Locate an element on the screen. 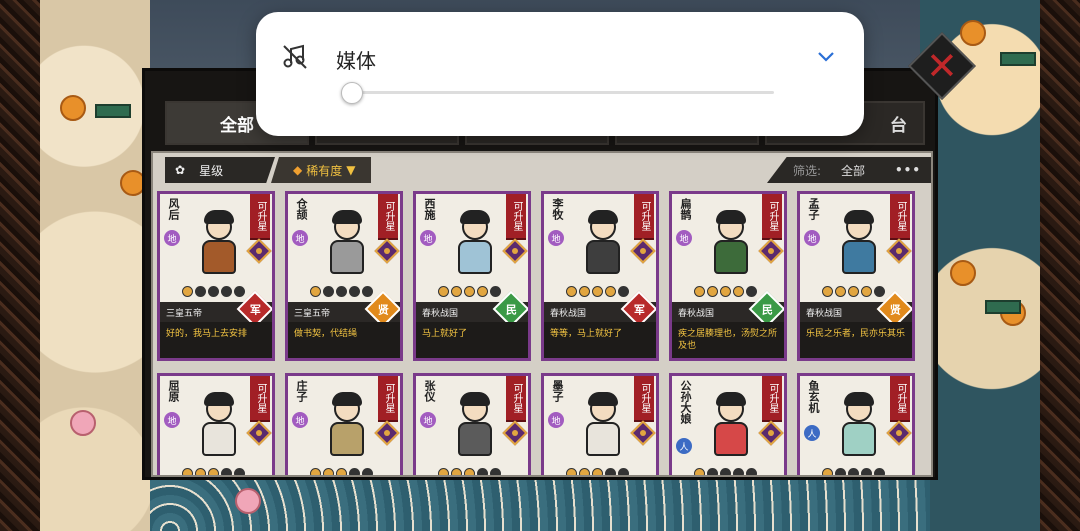  chevron-down-icon is located at coordinates (826, 56).